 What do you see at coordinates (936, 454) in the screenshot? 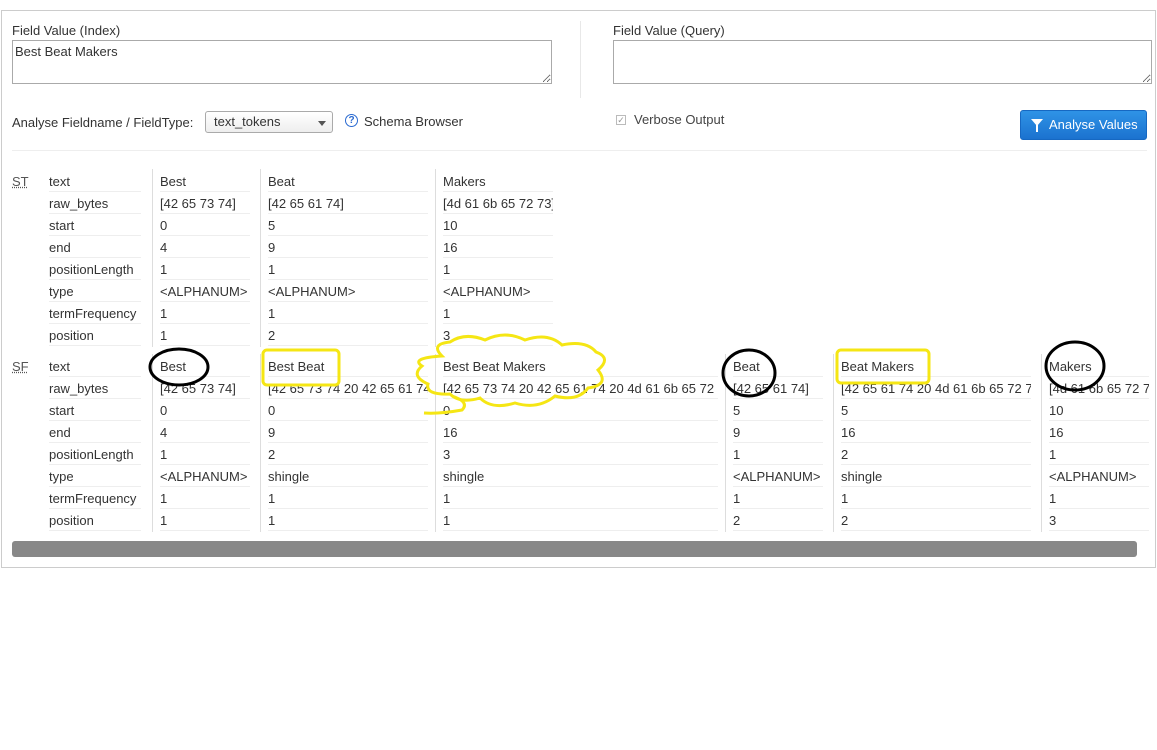
I see `token-positionlength-cell: 2` at bounding box center [936, 454].